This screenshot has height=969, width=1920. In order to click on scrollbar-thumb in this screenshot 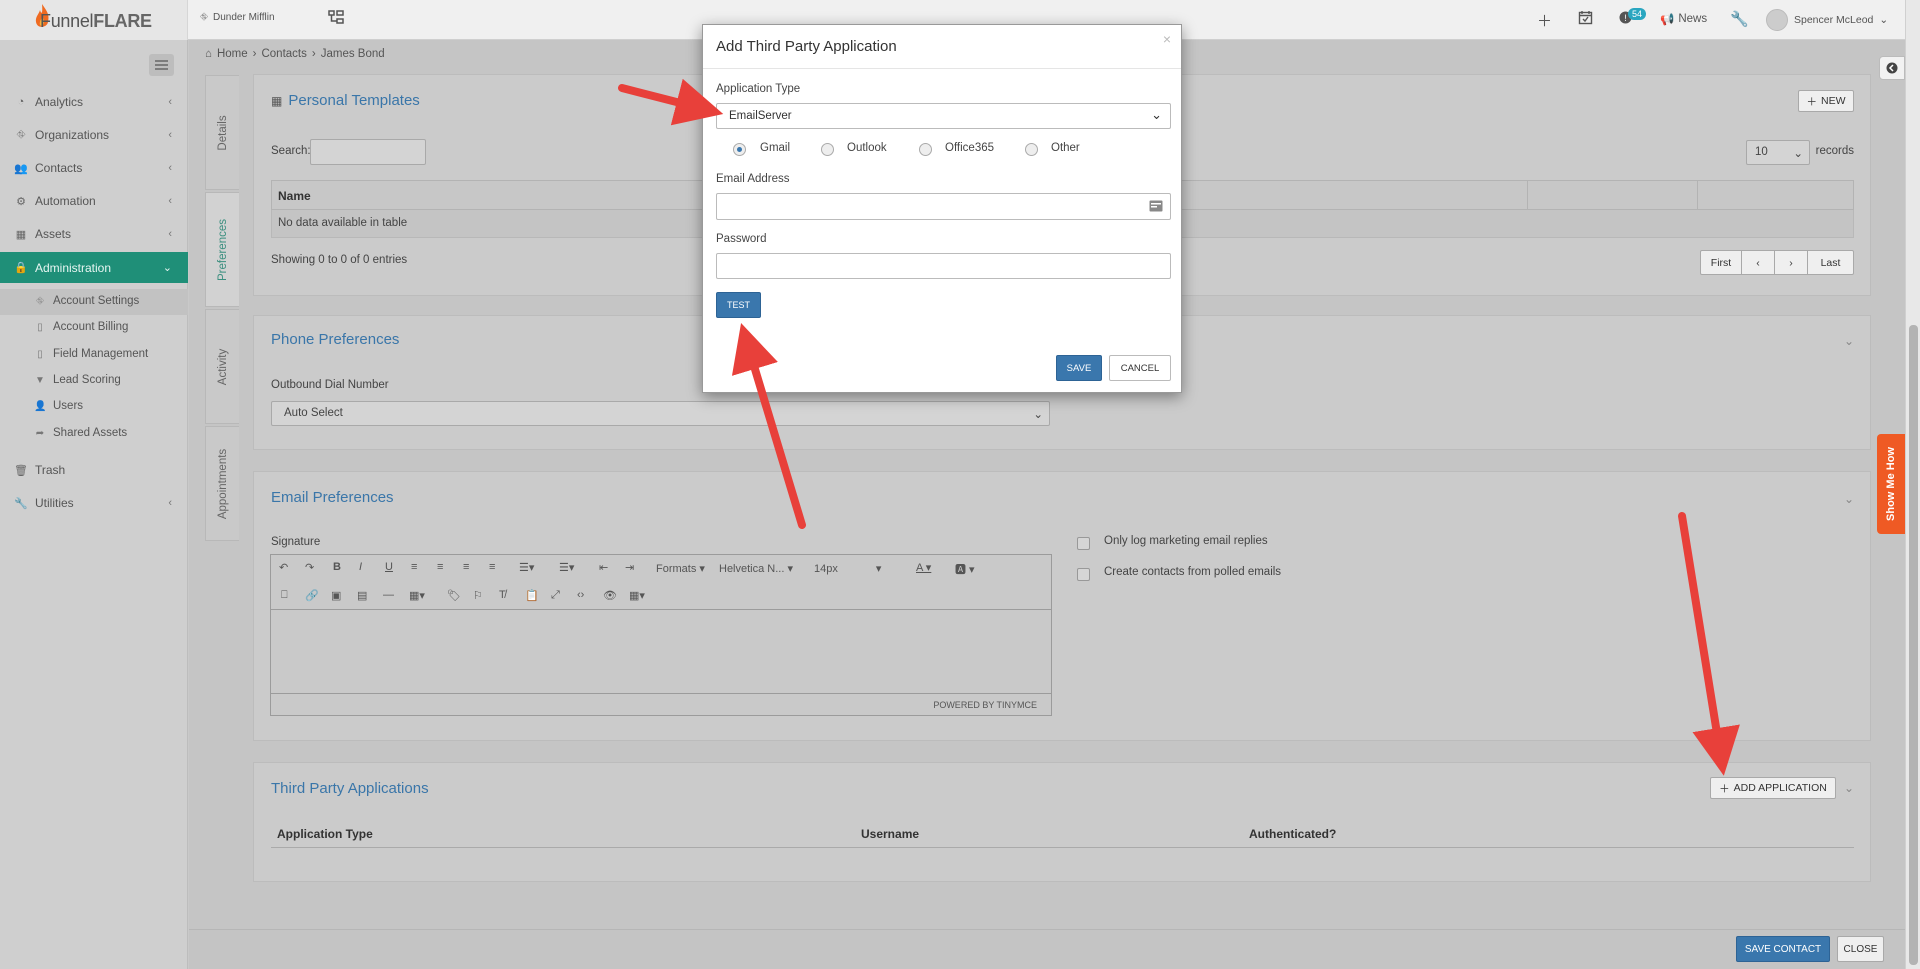, I will do `click(1913, 645)`.